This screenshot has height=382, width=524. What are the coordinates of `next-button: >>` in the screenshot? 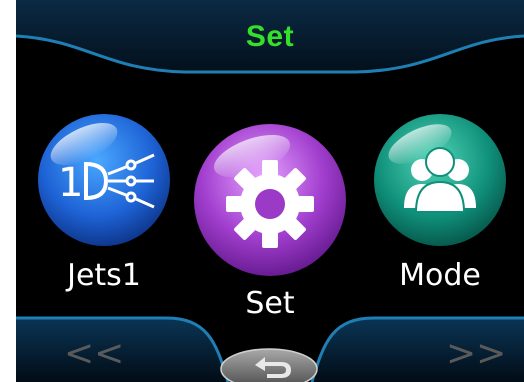 It's located at (476, 354).